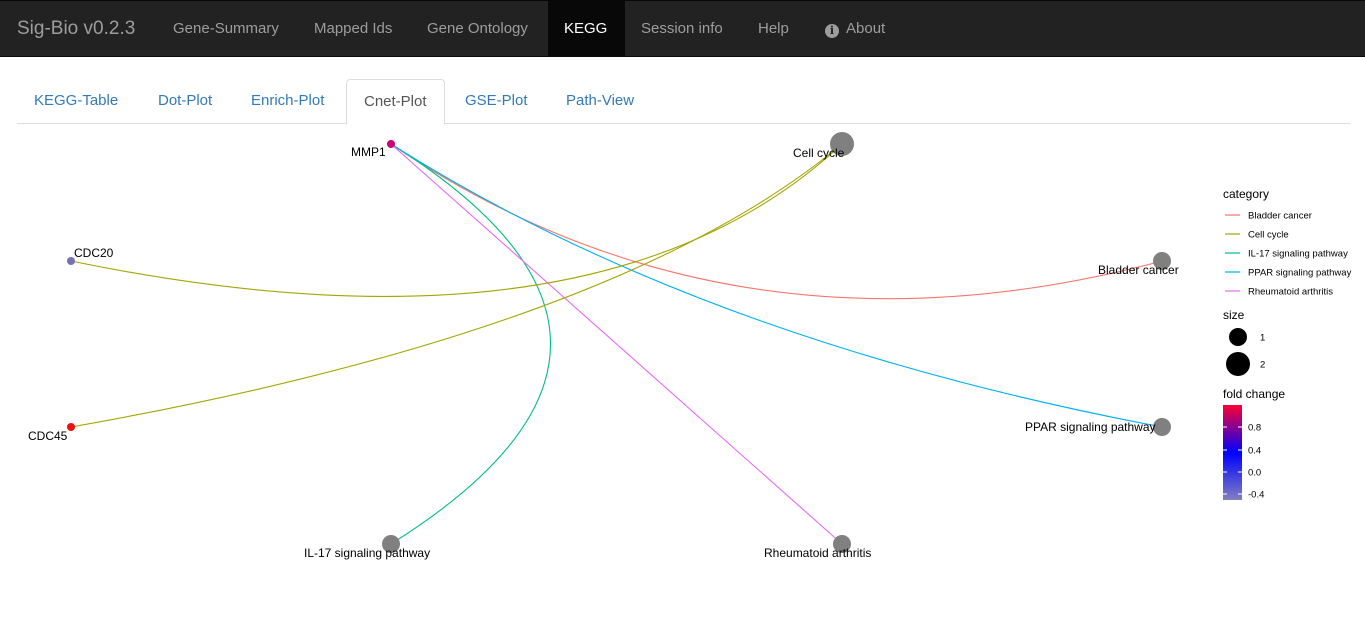  What do you see at coordinates (1234, 315) in the screenshot?
I see `legend-size-title: size` at bounding box center [1234, 315].